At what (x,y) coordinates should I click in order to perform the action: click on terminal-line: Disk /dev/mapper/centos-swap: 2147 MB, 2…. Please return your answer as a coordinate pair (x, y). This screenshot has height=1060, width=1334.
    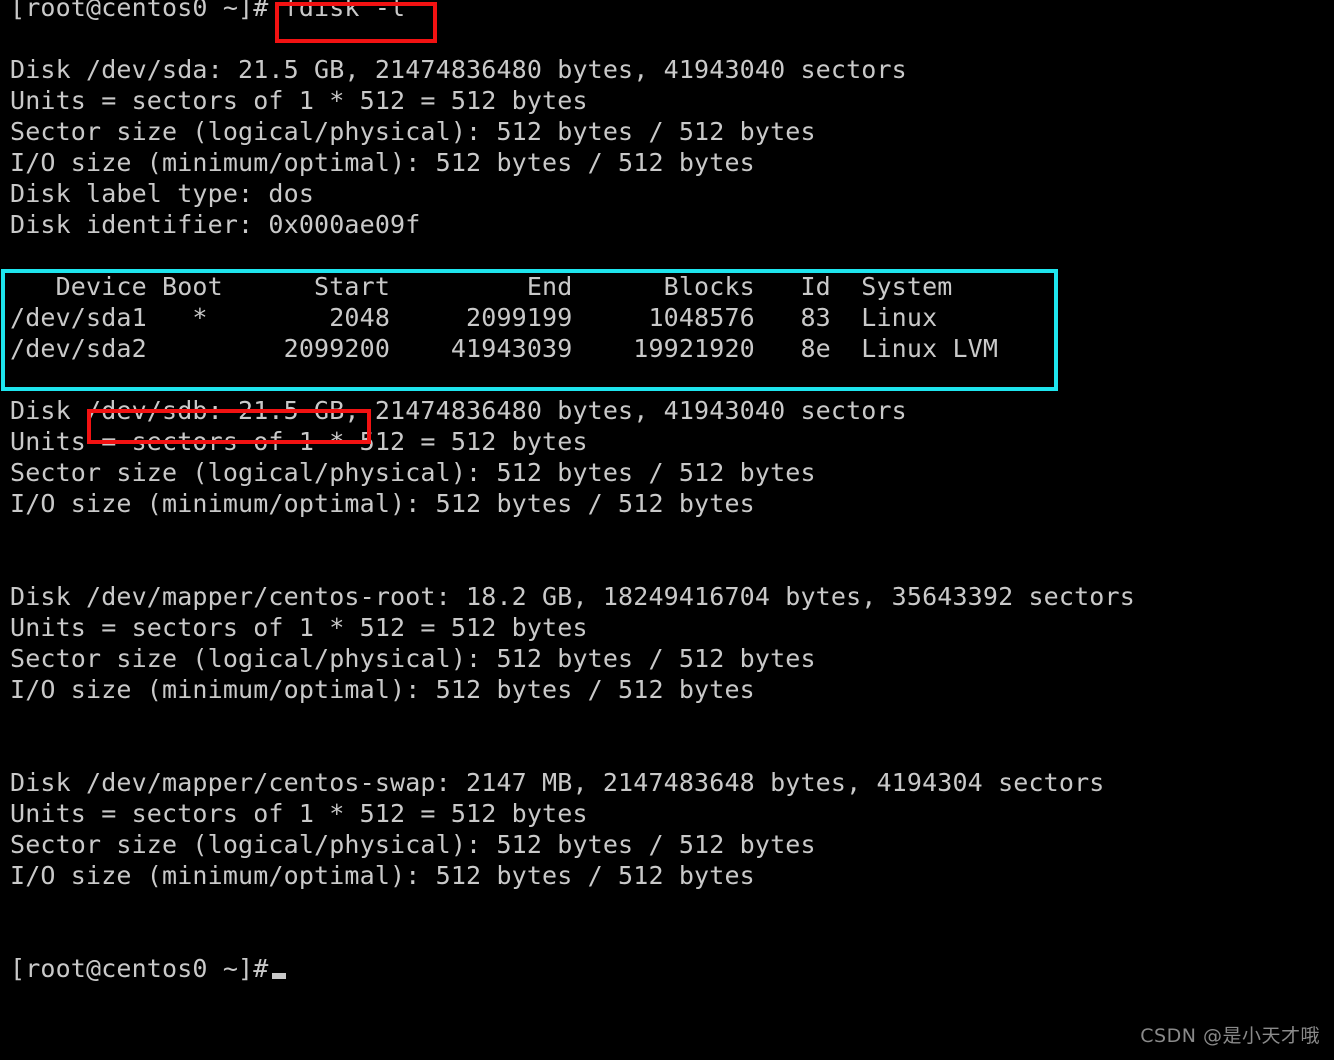
    Looking at the image, I should click on (557, 782).